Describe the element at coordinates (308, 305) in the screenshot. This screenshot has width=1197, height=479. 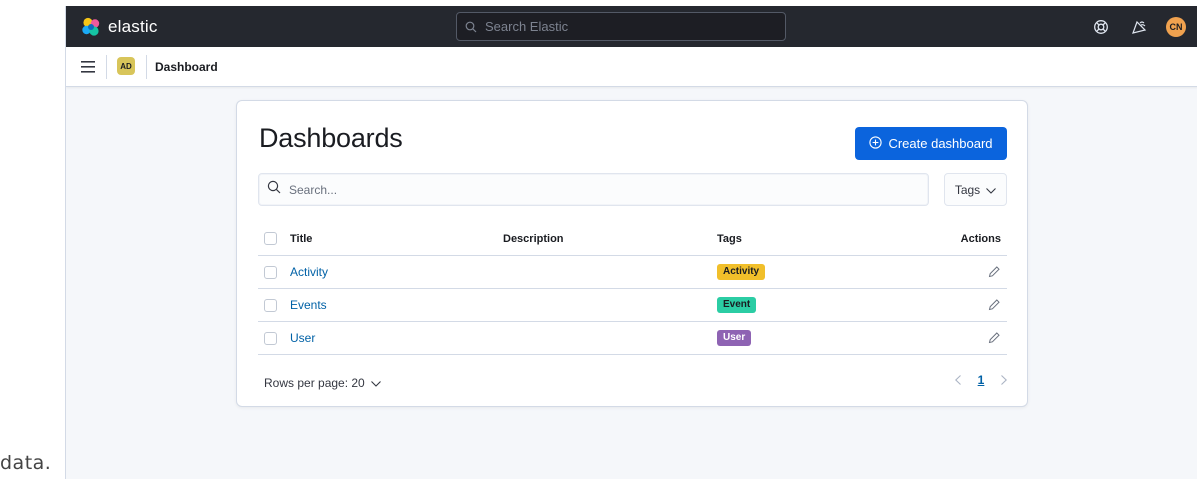
I see `dashboard-link: Events` at that location.